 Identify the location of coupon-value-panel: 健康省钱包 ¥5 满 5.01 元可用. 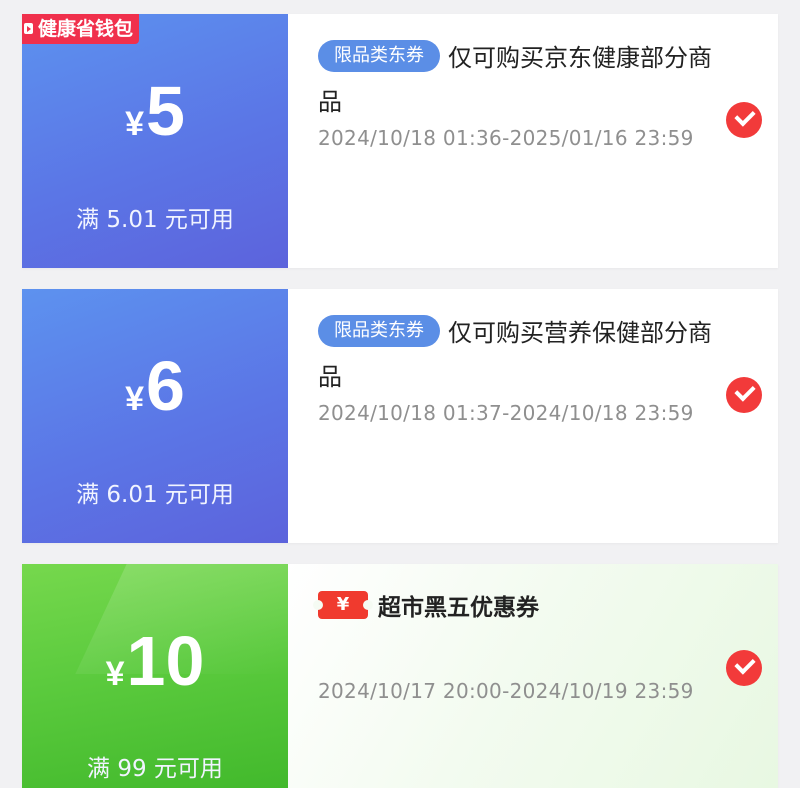
(155, 141).